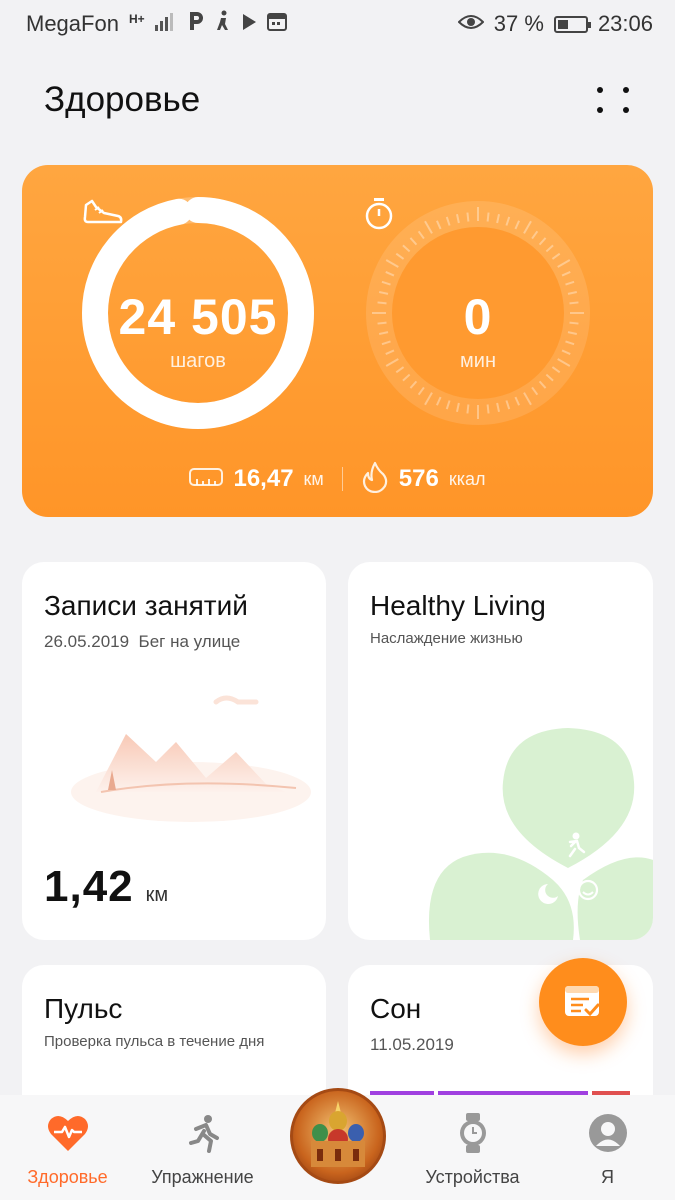 The width and height of the screenshot is (675, 1200). I want to click on play-icon, so click(249, 24).